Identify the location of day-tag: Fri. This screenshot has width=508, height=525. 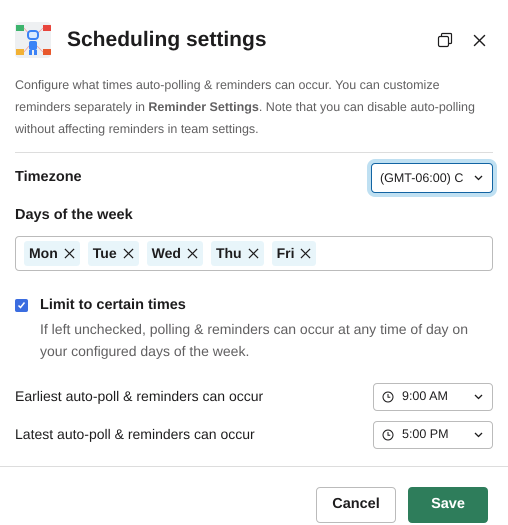
(294, 253).